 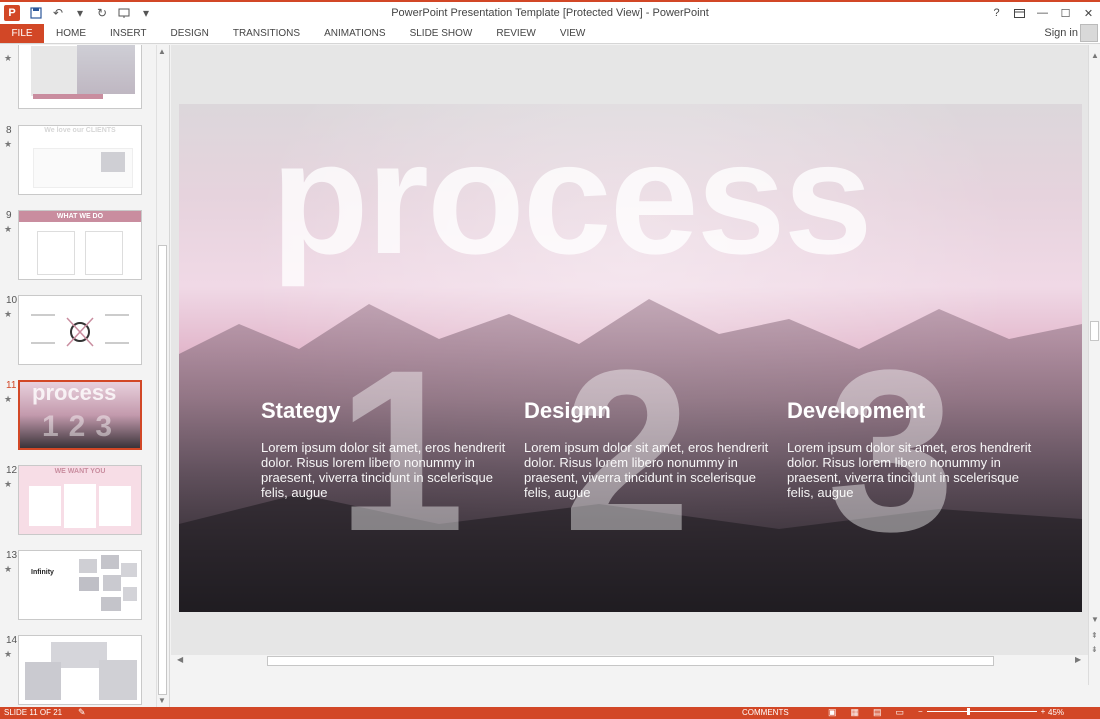 What do you see at coordinates (1019, 13) in the screenshot?
I see `ribbon-display-options-icon` at bounding box center [1019, 13].